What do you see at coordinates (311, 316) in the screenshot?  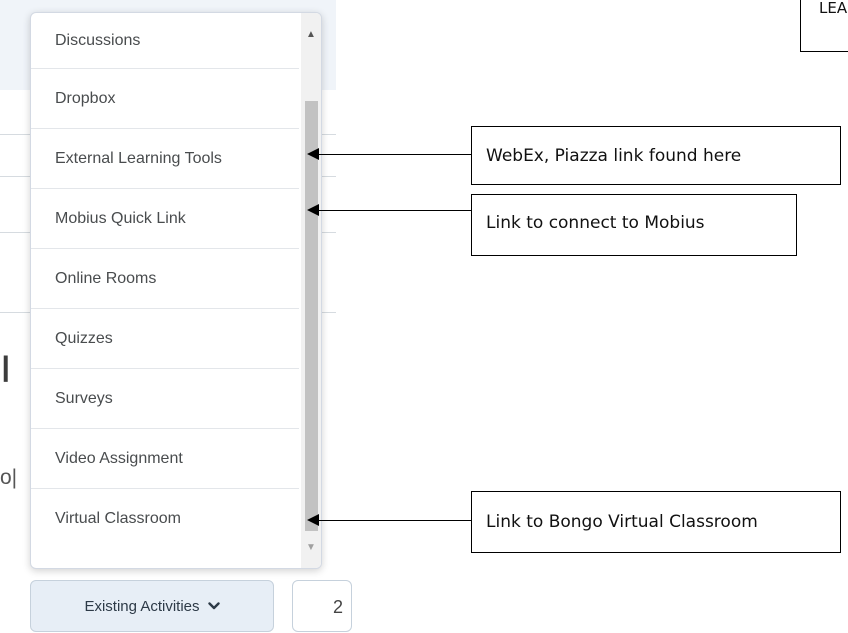 I see `scrollbar-thumb` at bounding box center [311, 316].